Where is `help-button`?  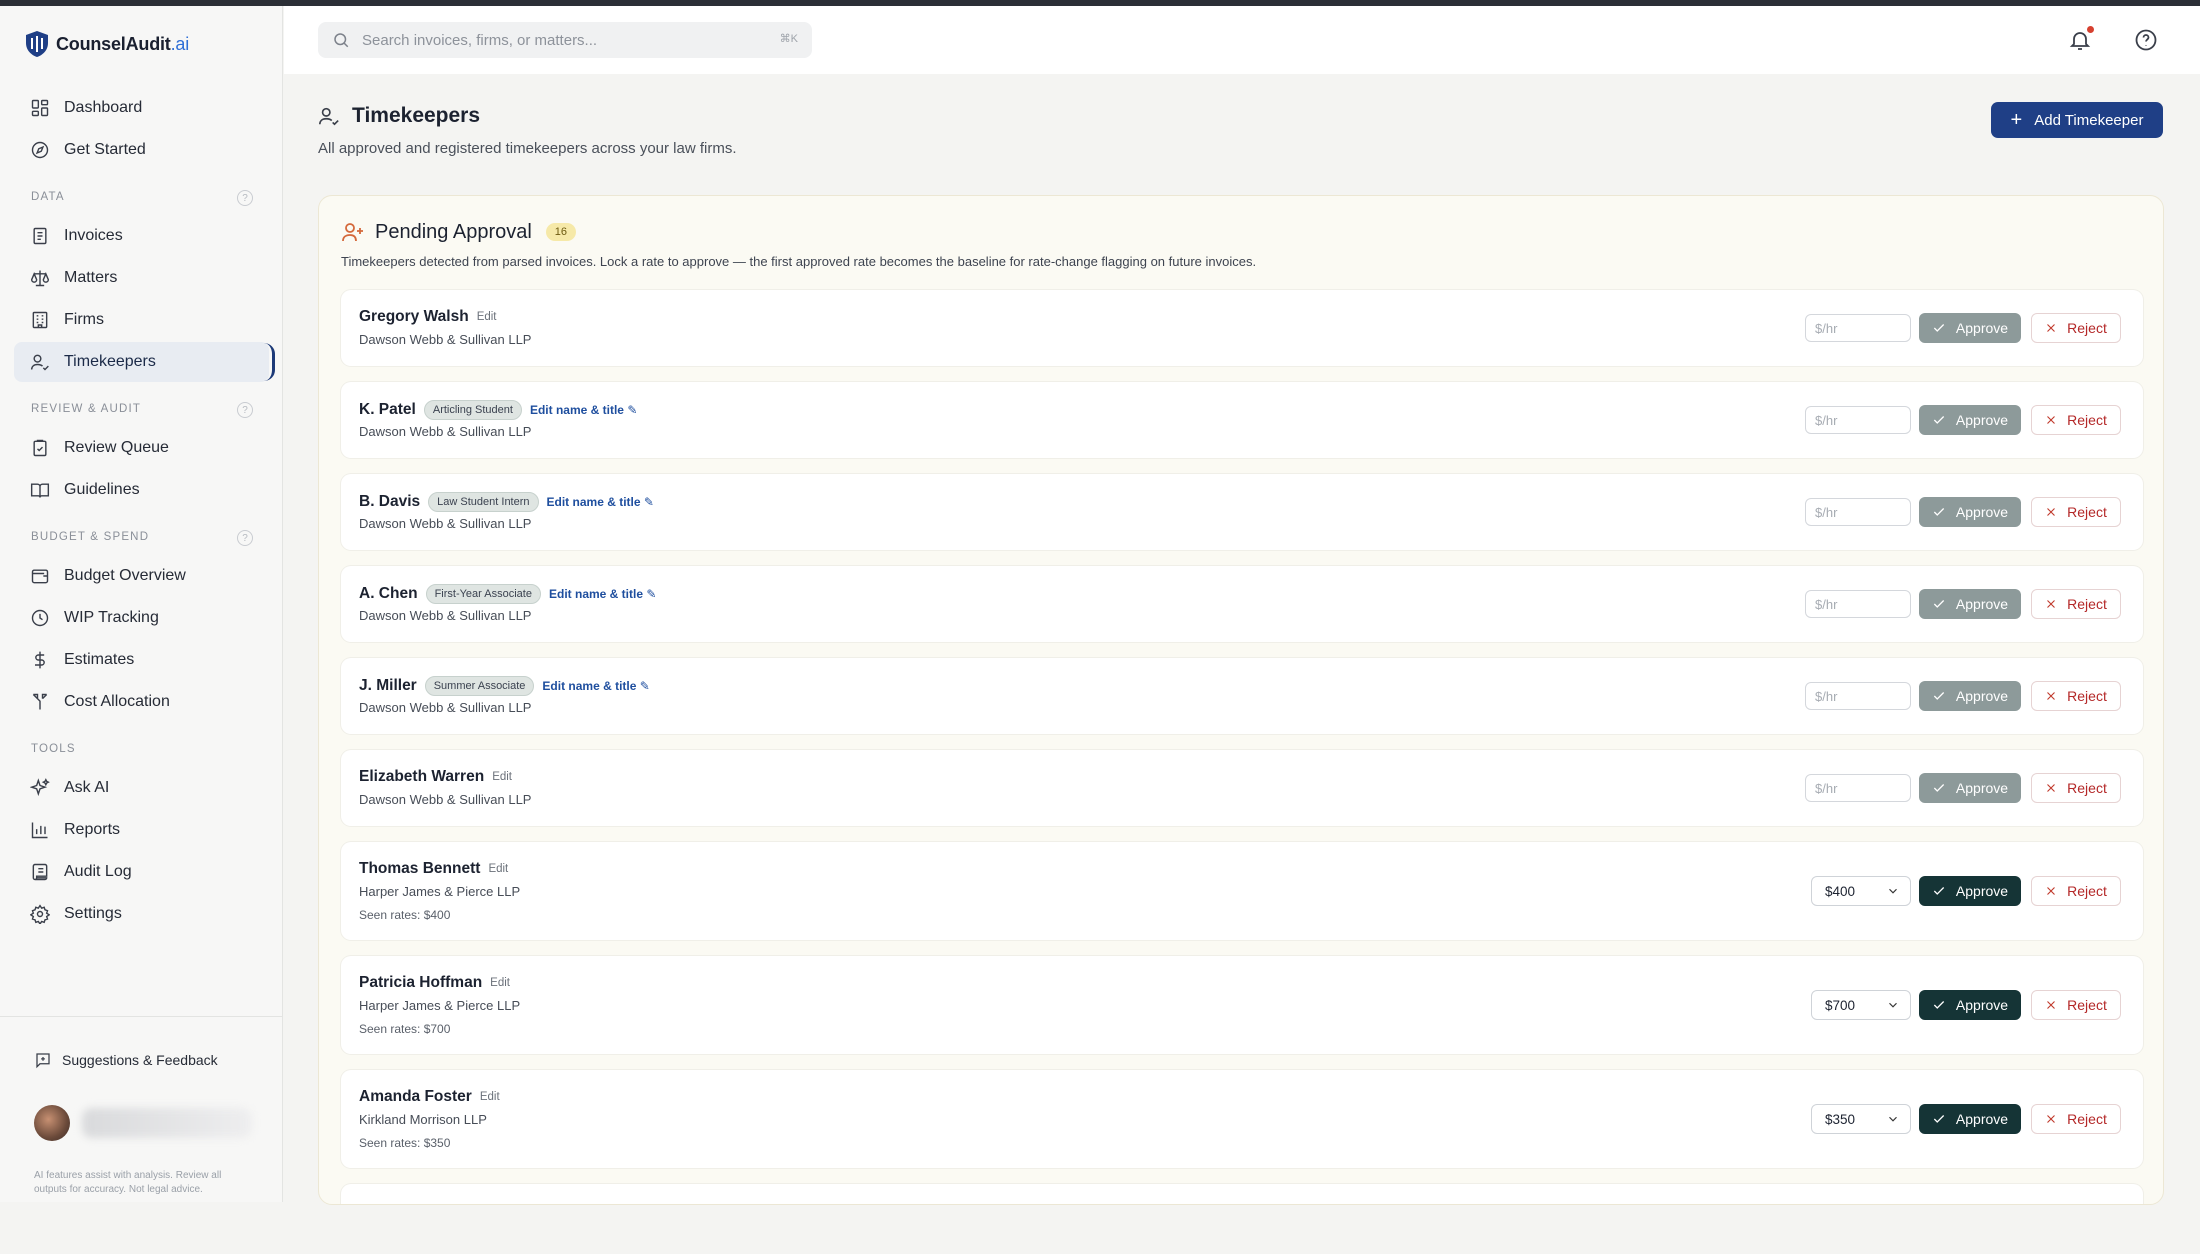 help-button is located at coordinates (2147, 41).